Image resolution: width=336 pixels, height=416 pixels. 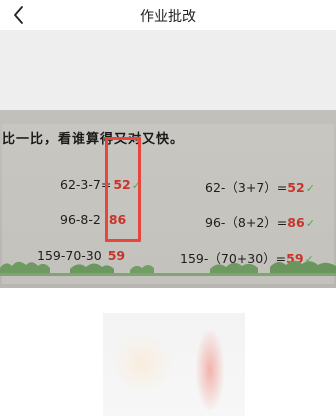 I want to click on nav-bar: 作业批改, so click(x=168, y=15).